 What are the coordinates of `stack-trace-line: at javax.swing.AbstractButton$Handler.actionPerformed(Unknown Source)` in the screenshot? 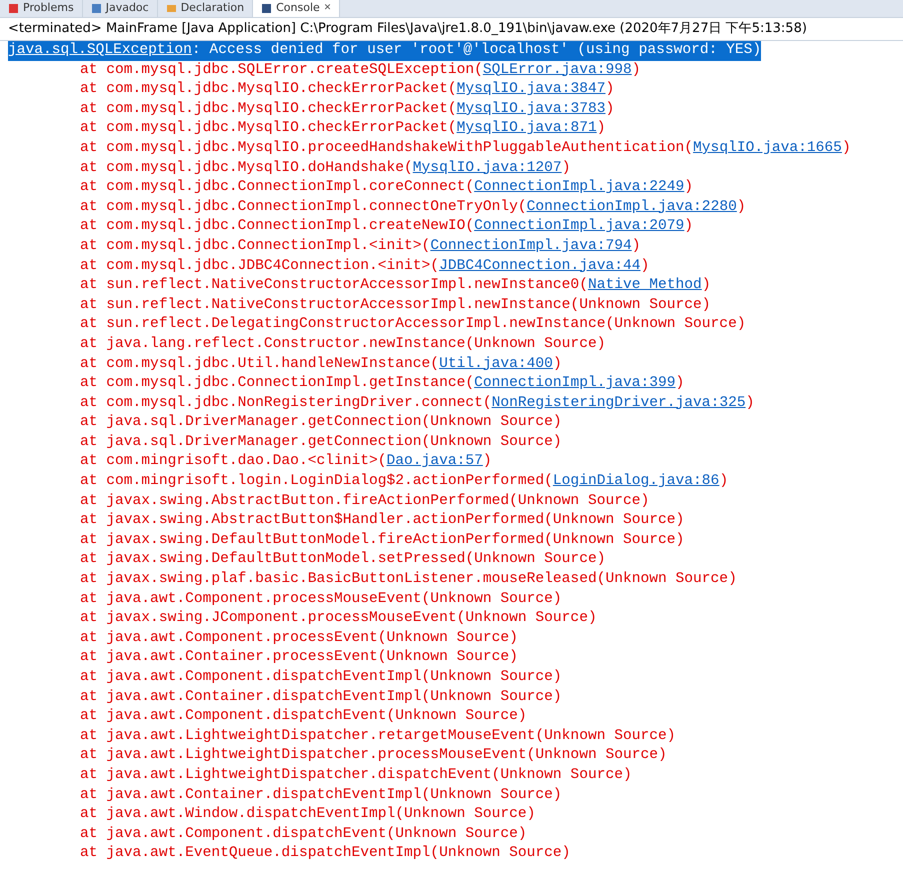 It's located at (382, 520).